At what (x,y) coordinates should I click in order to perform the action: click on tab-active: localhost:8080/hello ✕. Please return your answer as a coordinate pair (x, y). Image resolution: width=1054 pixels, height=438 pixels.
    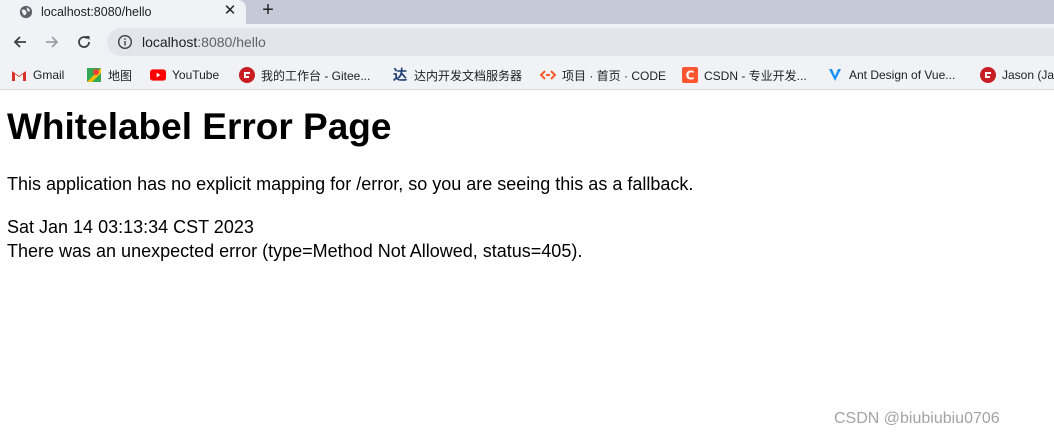
    Looking at the image, I should click on (123, 12).